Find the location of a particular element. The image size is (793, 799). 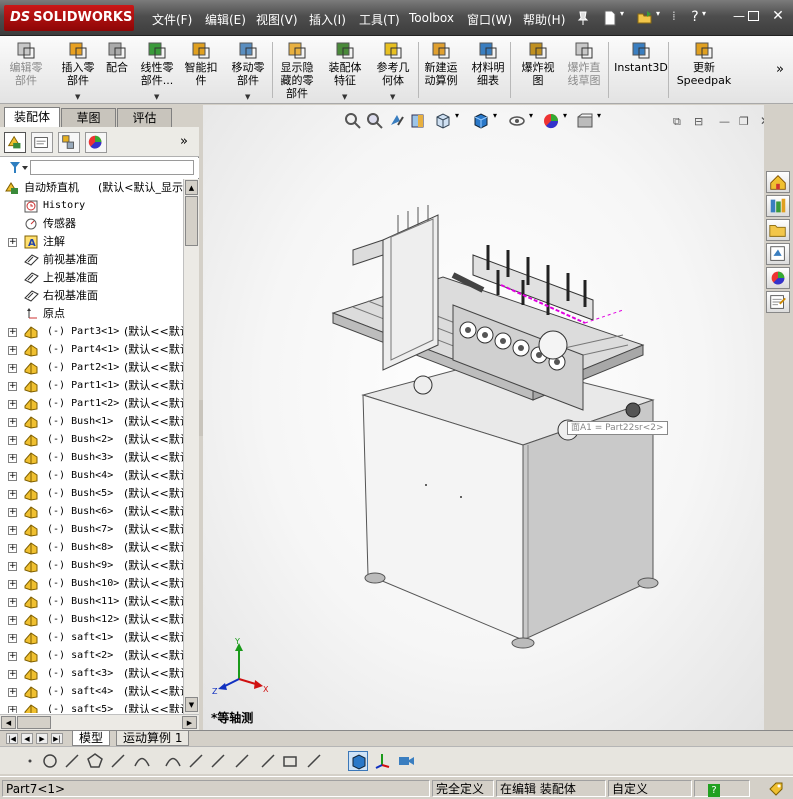

tree-item-component: + (-) saft<5> (默认<<默认 is located at coordinates (91, 707).